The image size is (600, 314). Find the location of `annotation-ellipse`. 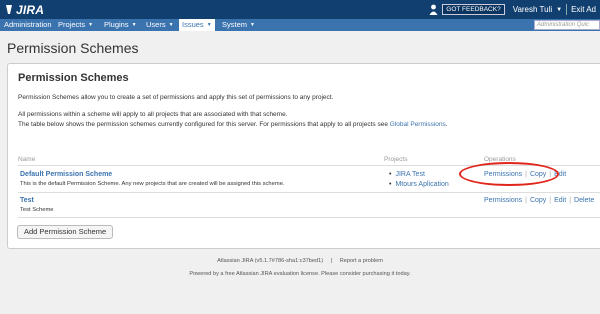

annotation-ellipse is located at coordinates (509, 174).